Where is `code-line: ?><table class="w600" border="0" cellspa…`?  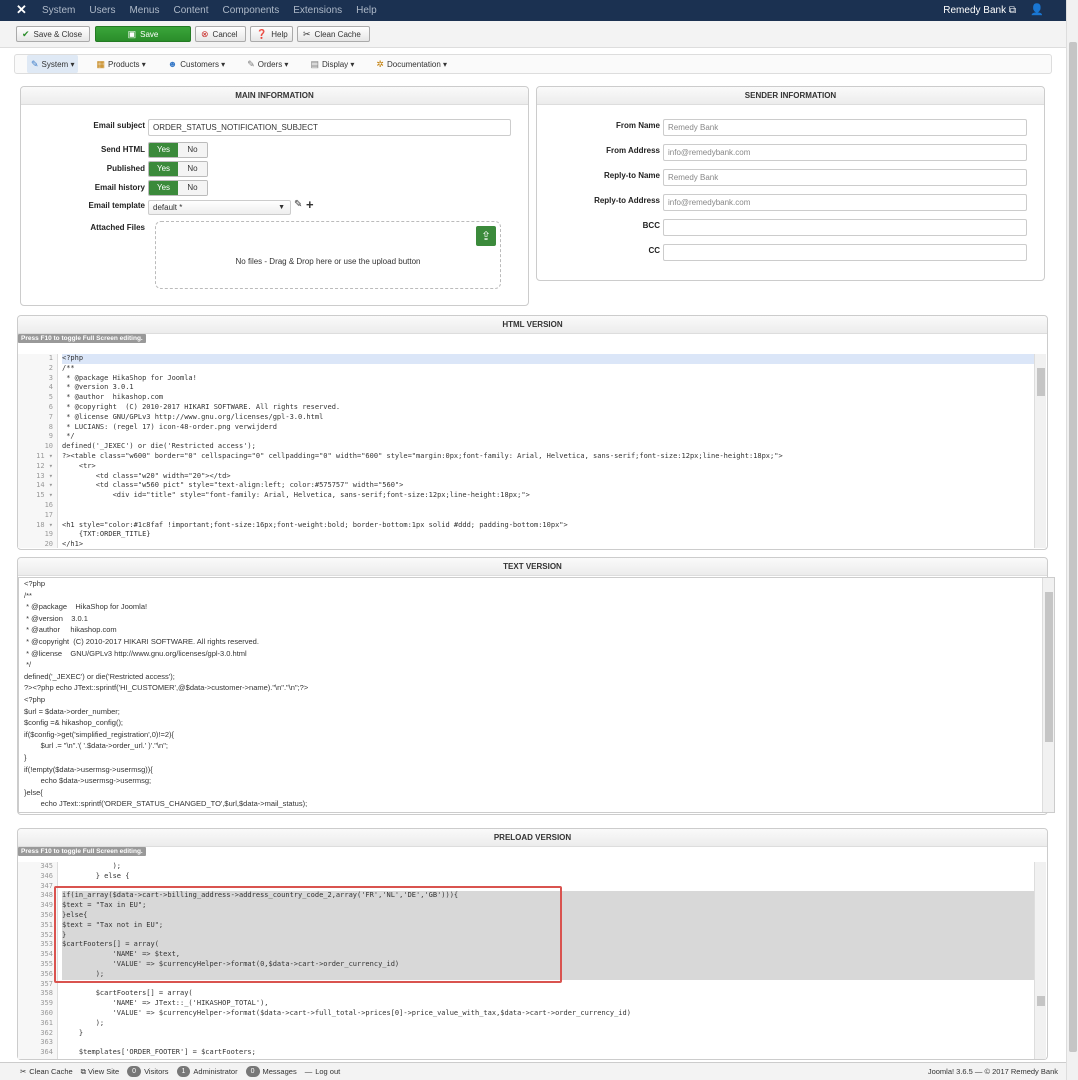 code-line: ?><table class="w600" border="0" cellspa… is located at coordinates (548, 457).